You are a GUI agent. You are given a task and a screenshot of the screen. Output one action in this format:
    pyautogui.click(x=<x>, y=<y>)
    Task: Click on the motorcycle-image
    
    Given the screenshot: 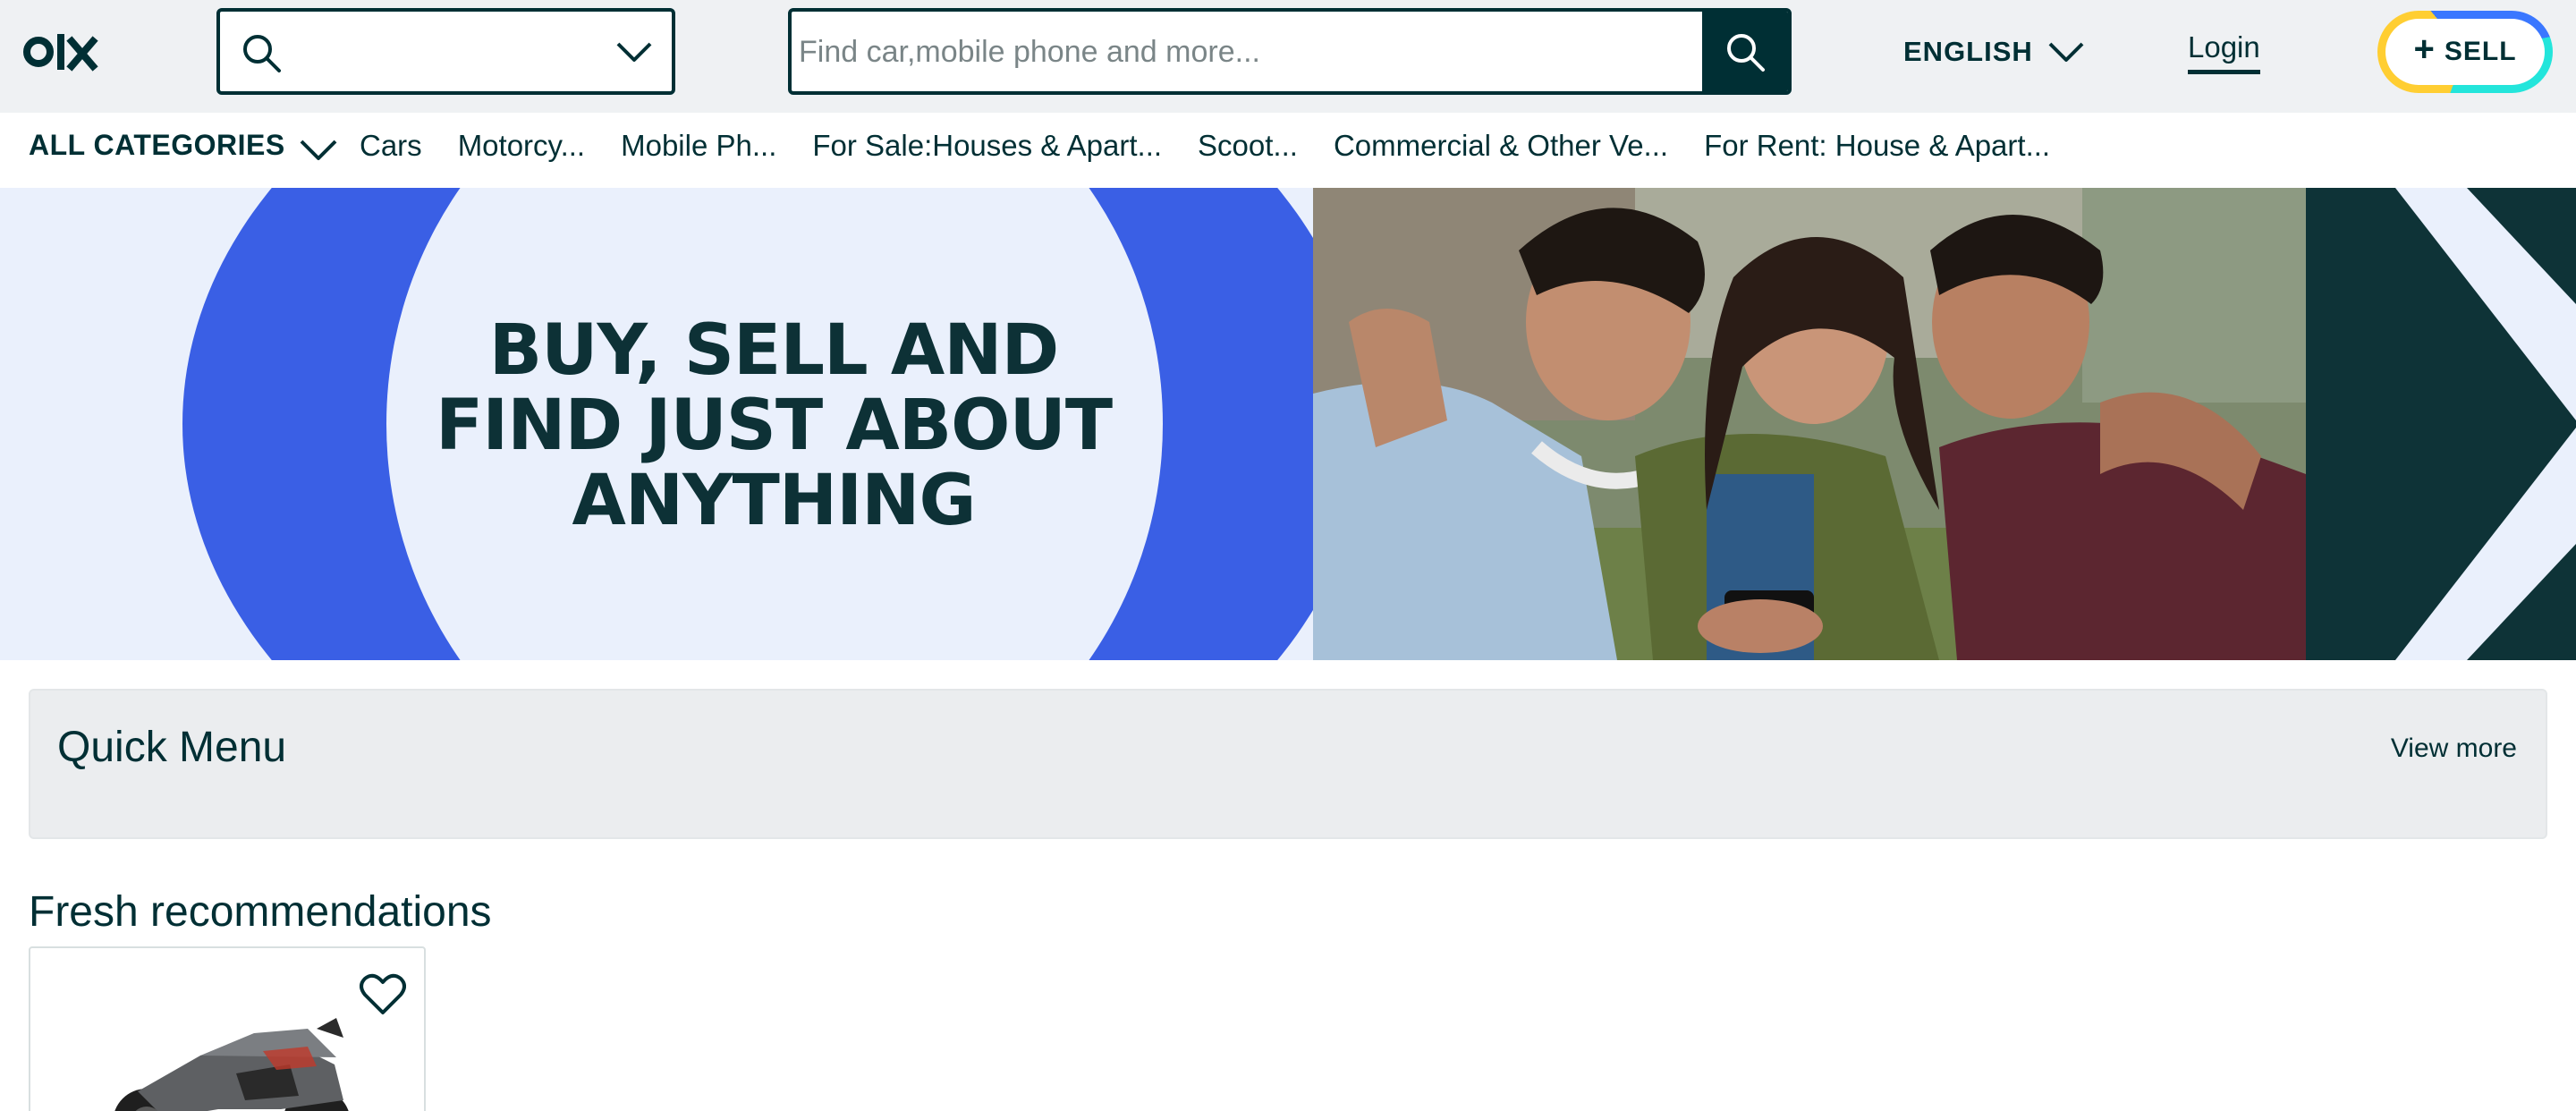 What is the action you would take?
    pyautogui.click(x=231, y=1064)
    